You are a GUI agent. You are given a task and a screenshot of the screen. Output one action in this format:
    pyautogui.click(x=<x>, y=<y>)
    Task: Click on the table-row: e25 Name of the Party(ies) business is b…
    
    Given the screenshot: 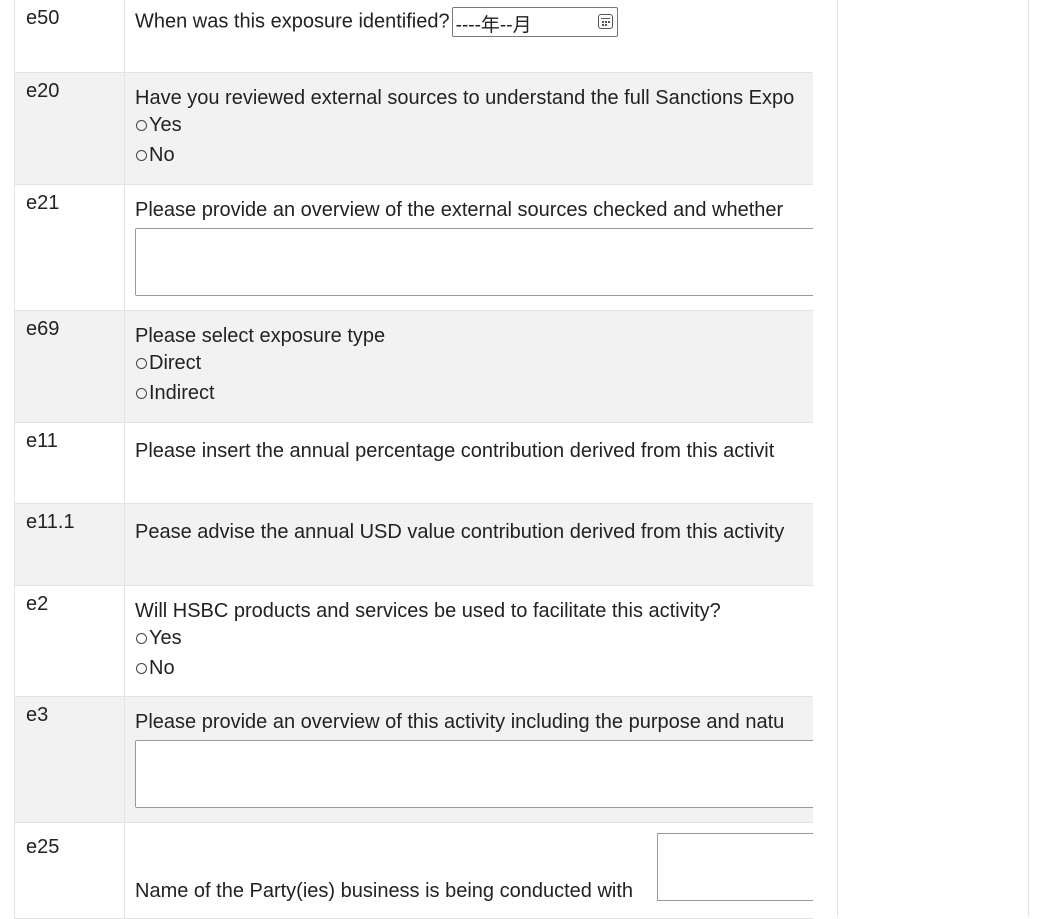 What is the action you would take?
    pyautogui.click(x=413, y=871)
    